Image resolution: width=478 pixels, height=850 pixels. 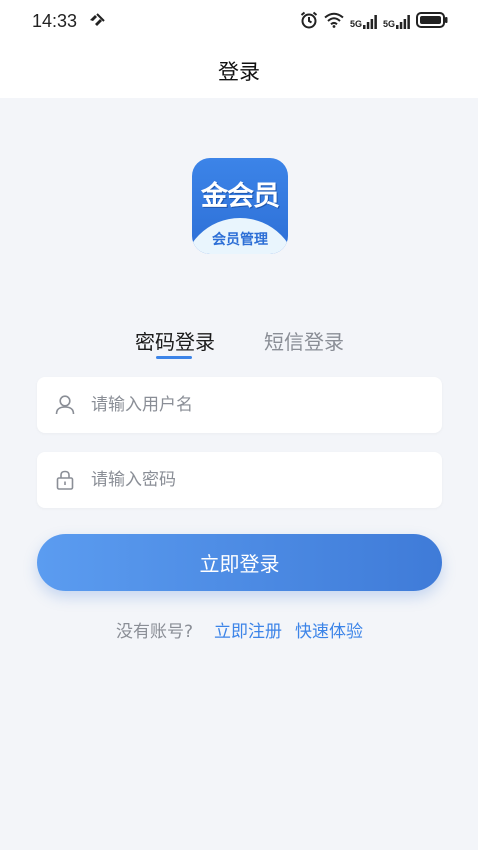 What do you see at coordinates (256, 405) in the screenshot?
I see `username-input` at bounding box center [256, 405].